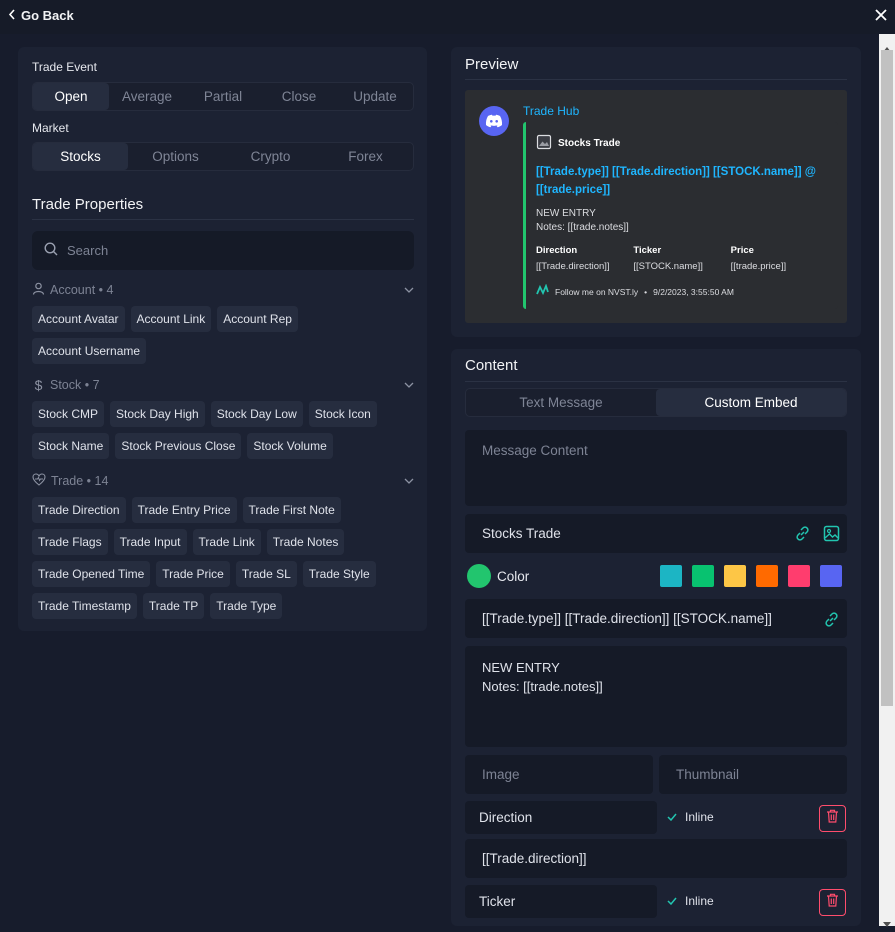 The height and width of the screenshot is (932, 895). What do you see at coordinates (71, 96) in the screenshot?
I see `tab-open: Open` at bounding box center [71, 96].